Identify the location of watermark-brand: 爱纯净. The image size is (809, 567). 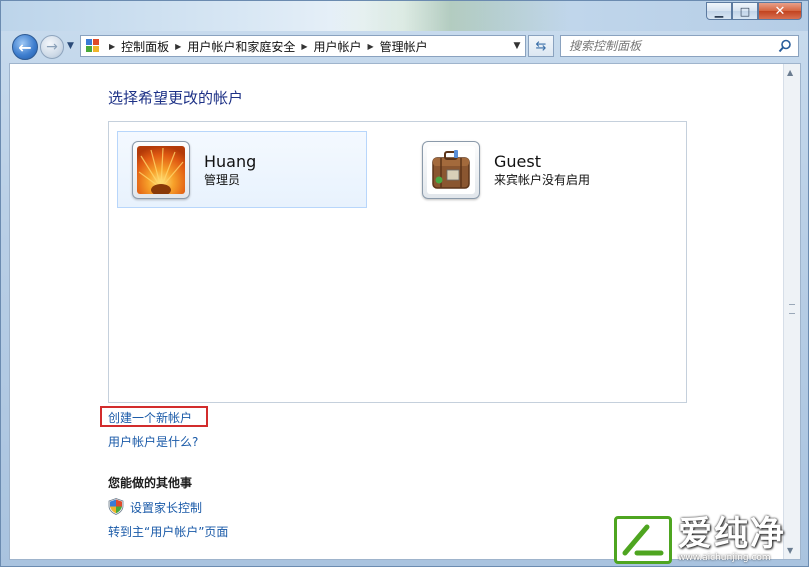
(732, 534).